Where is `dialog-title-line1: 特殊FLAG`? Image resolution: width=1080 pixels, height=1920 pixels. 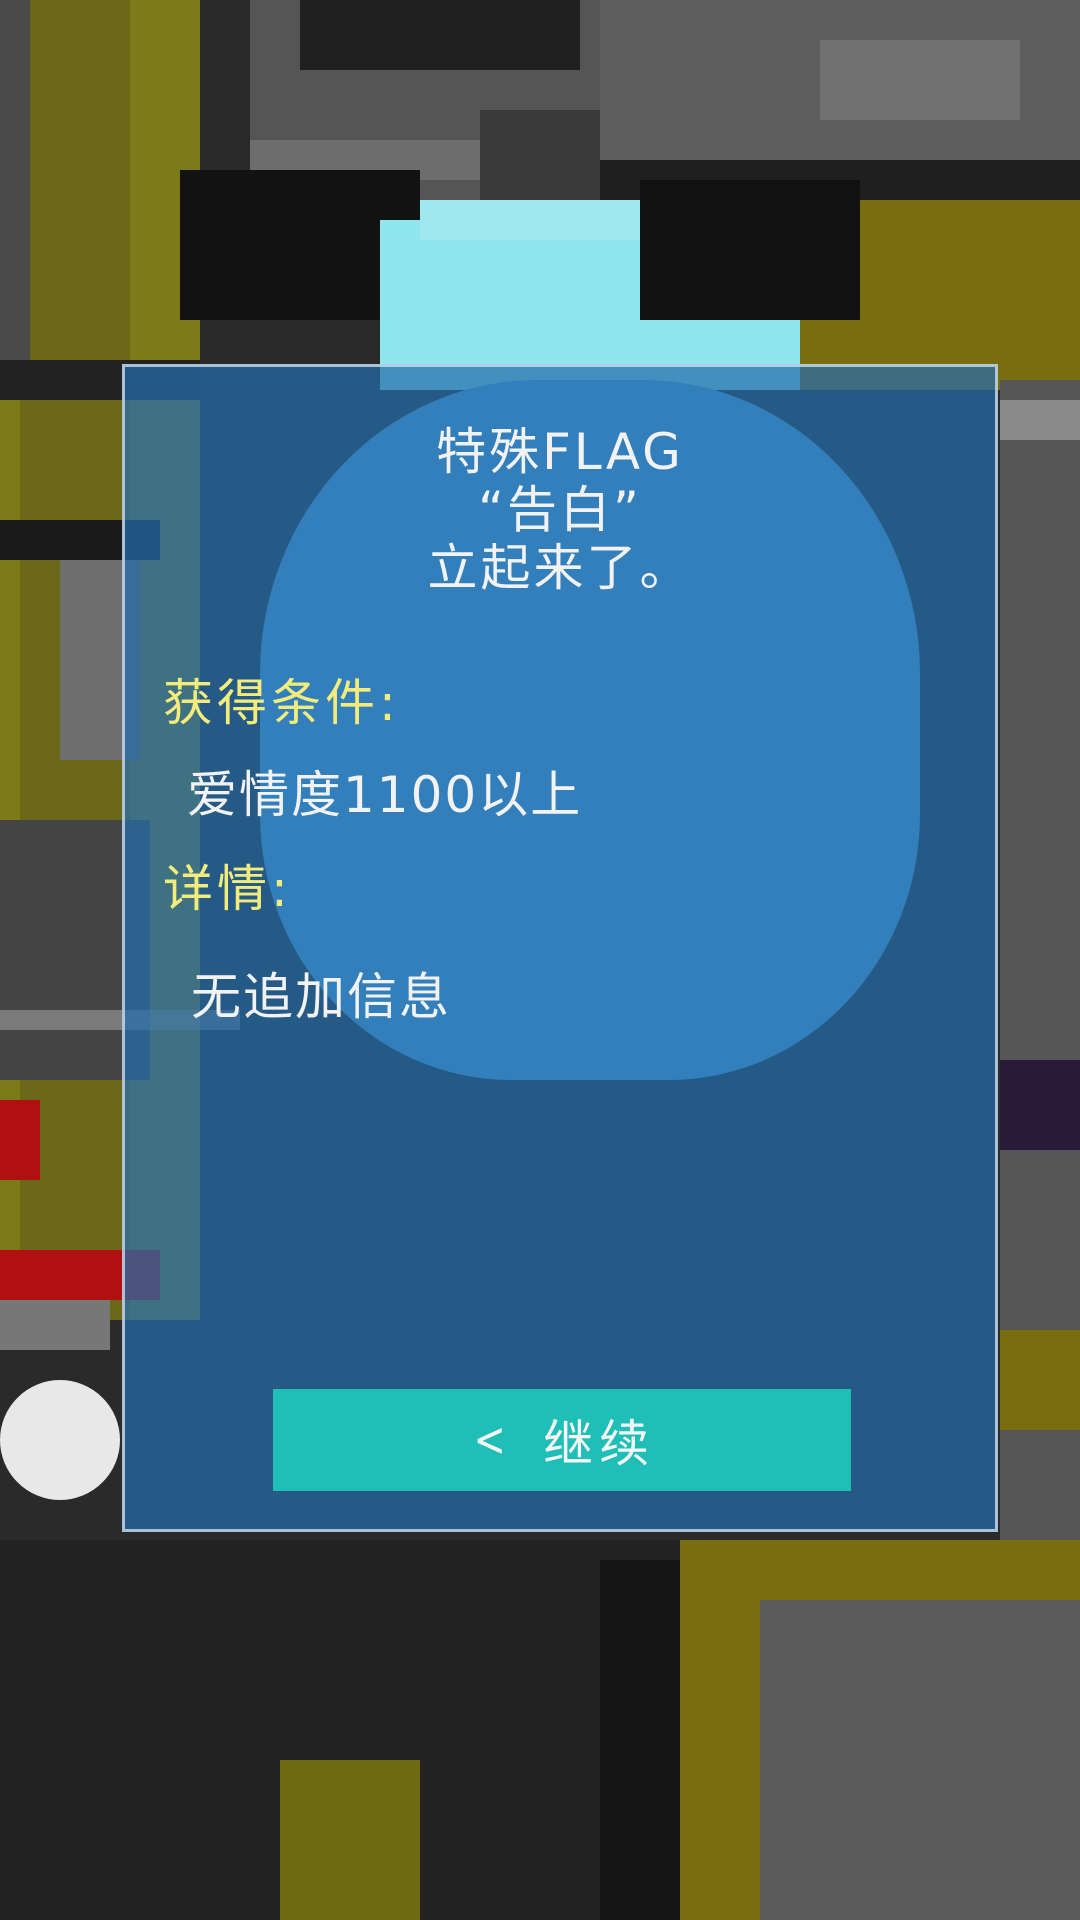 dialog-title-line1: 特殊FLAG is located at coordinates (560, 452).